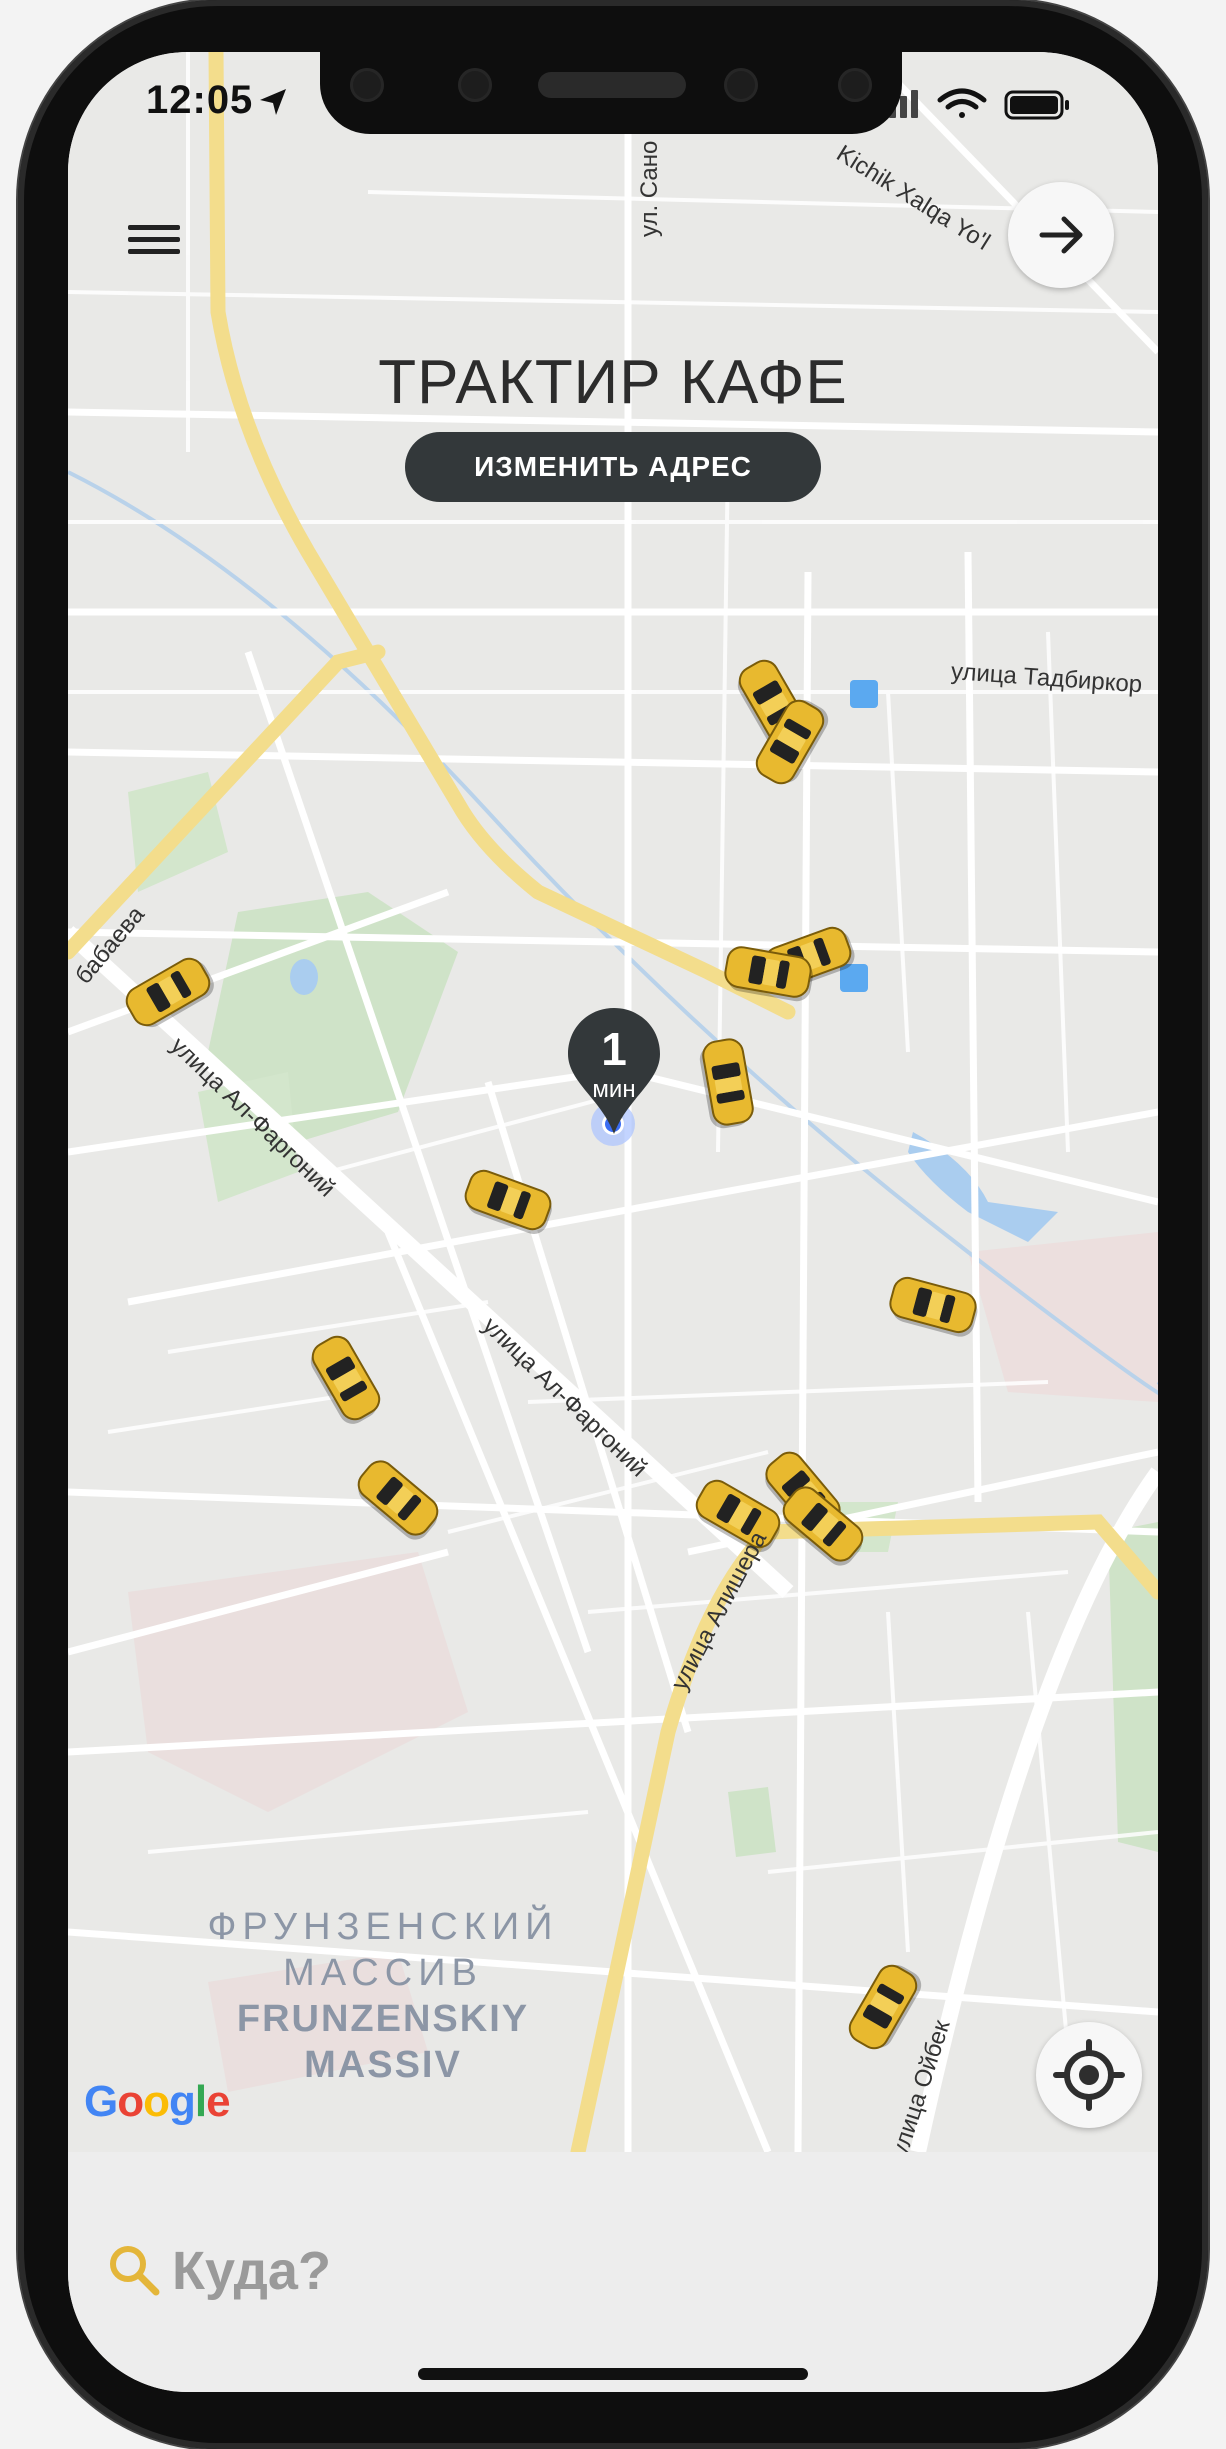 Image resolution: width=1226 pixels, height=2449 pixels. Describe the element at coordinates (383, 2019) in the screenshot. I see `district-label-lat-1: FRUNZENSKIY` at that location.